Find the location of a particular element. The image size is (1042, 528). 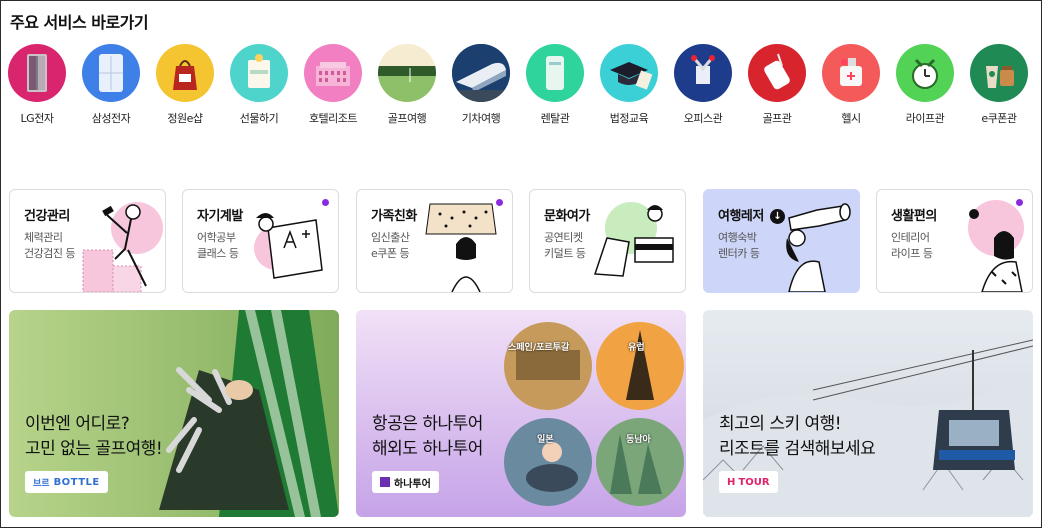

category-sub-line: 인테리어 is located at coordinates (910, 237).